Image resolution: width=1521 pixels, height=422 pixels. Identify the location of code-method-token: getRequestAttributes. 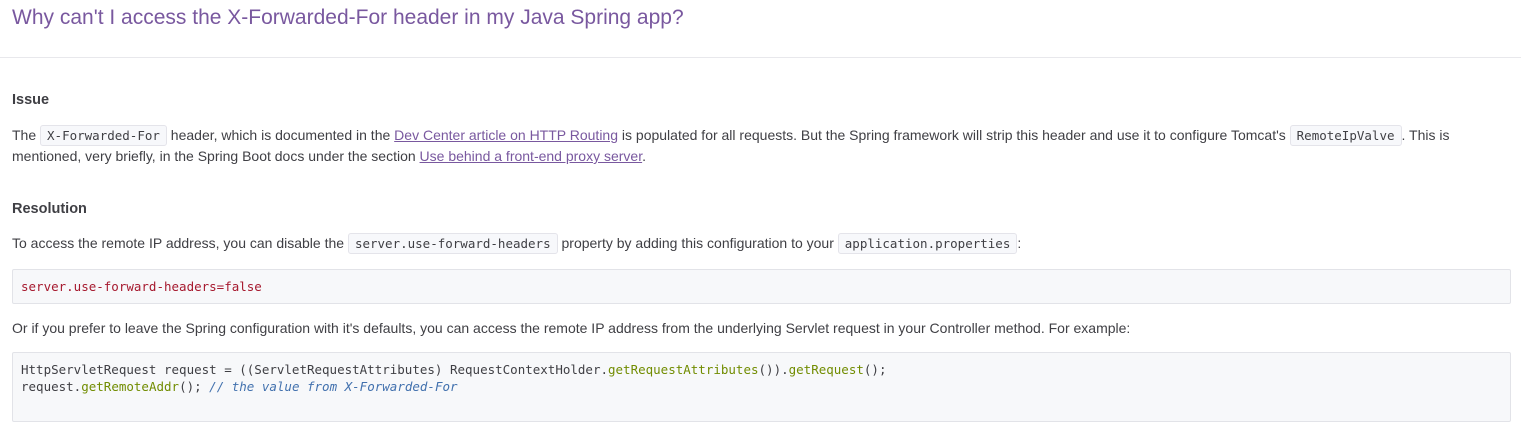
(683, 369).